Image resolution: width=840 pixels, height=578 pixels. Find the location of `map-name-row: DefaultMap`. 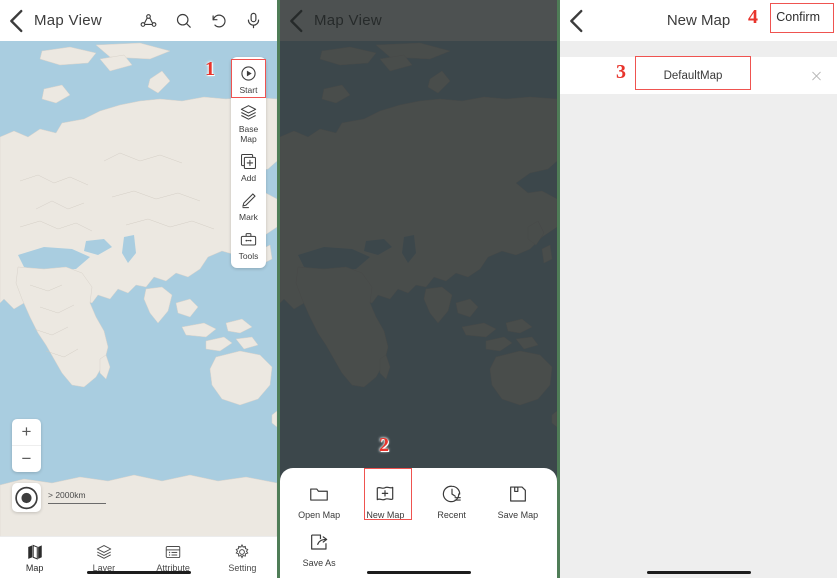

map-name-row: DefaultMap is located at coordinates (698, 75).